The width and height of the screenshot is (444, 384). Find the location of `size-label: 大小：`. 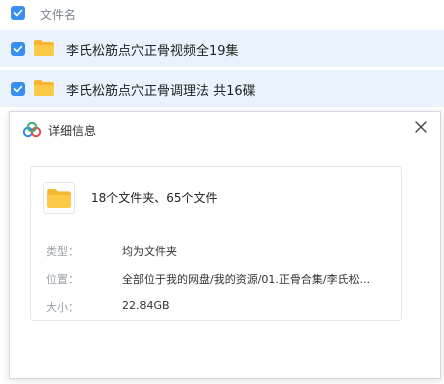

size-label: 大小： is located at coordinates (62, 307).